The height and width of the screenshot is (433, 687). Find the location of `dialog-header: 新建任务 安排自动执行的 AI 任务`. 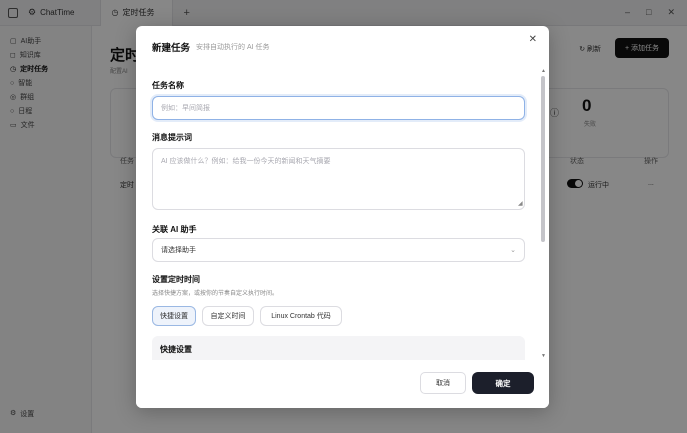

dialog-header: 新建任务 安排自动执行的 AI 任务 is located at coordinates (342, 47).